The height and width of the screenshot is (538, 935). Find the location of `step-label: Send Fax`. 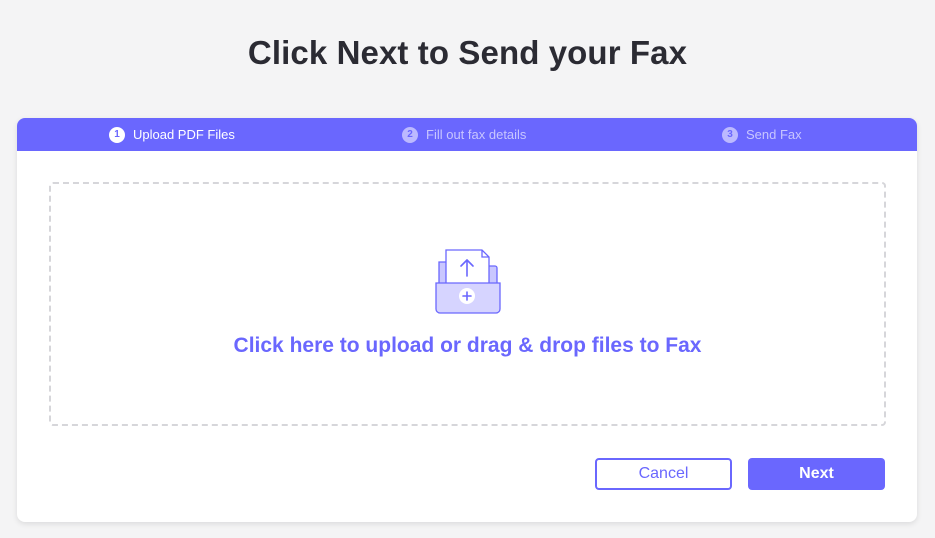

step-label: Send Fax is located at coordinates (774, 134).